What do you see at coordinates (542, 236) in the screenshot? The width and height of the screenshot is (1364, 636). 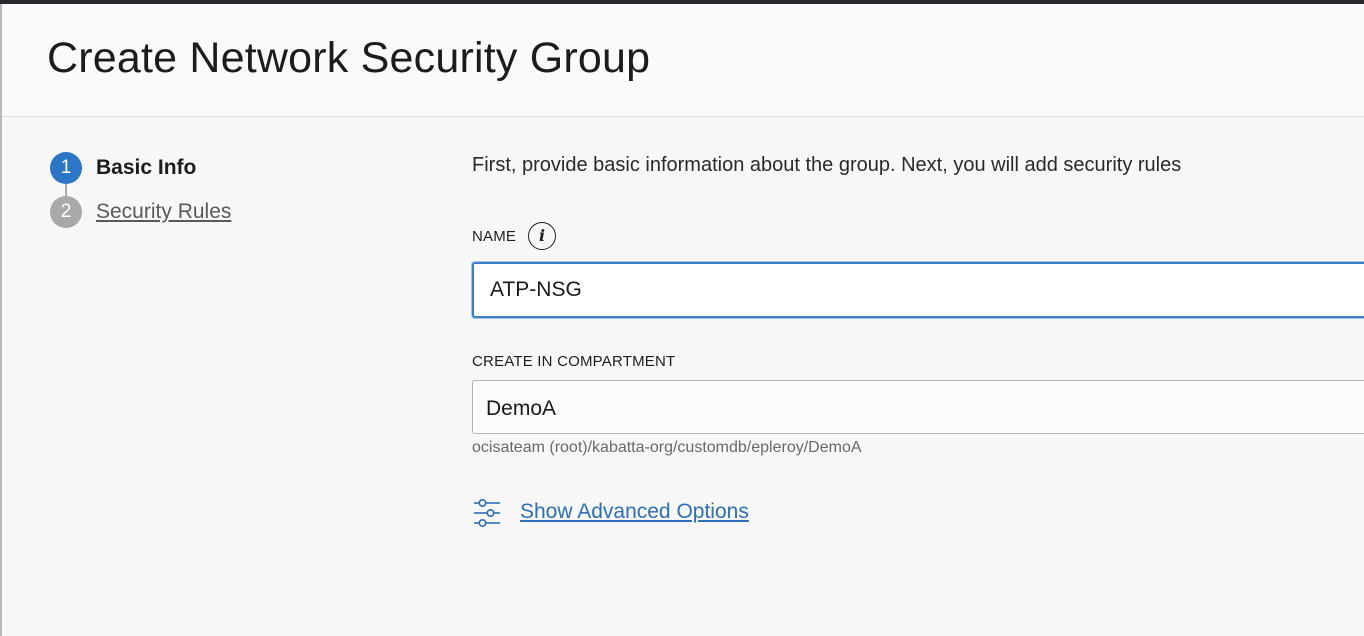 I see `info-icon: i` at bounding box center [542, 236].